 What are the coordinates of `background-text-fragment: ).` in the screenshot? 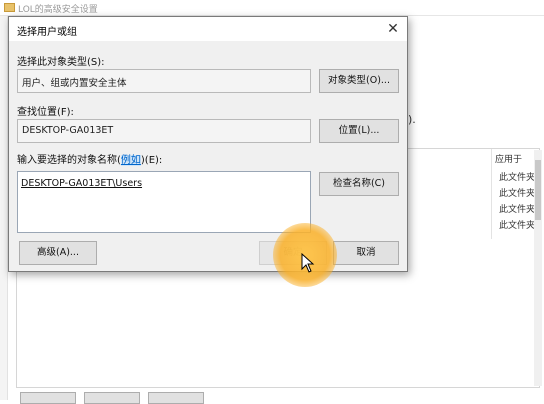 It's located at (412, 119).